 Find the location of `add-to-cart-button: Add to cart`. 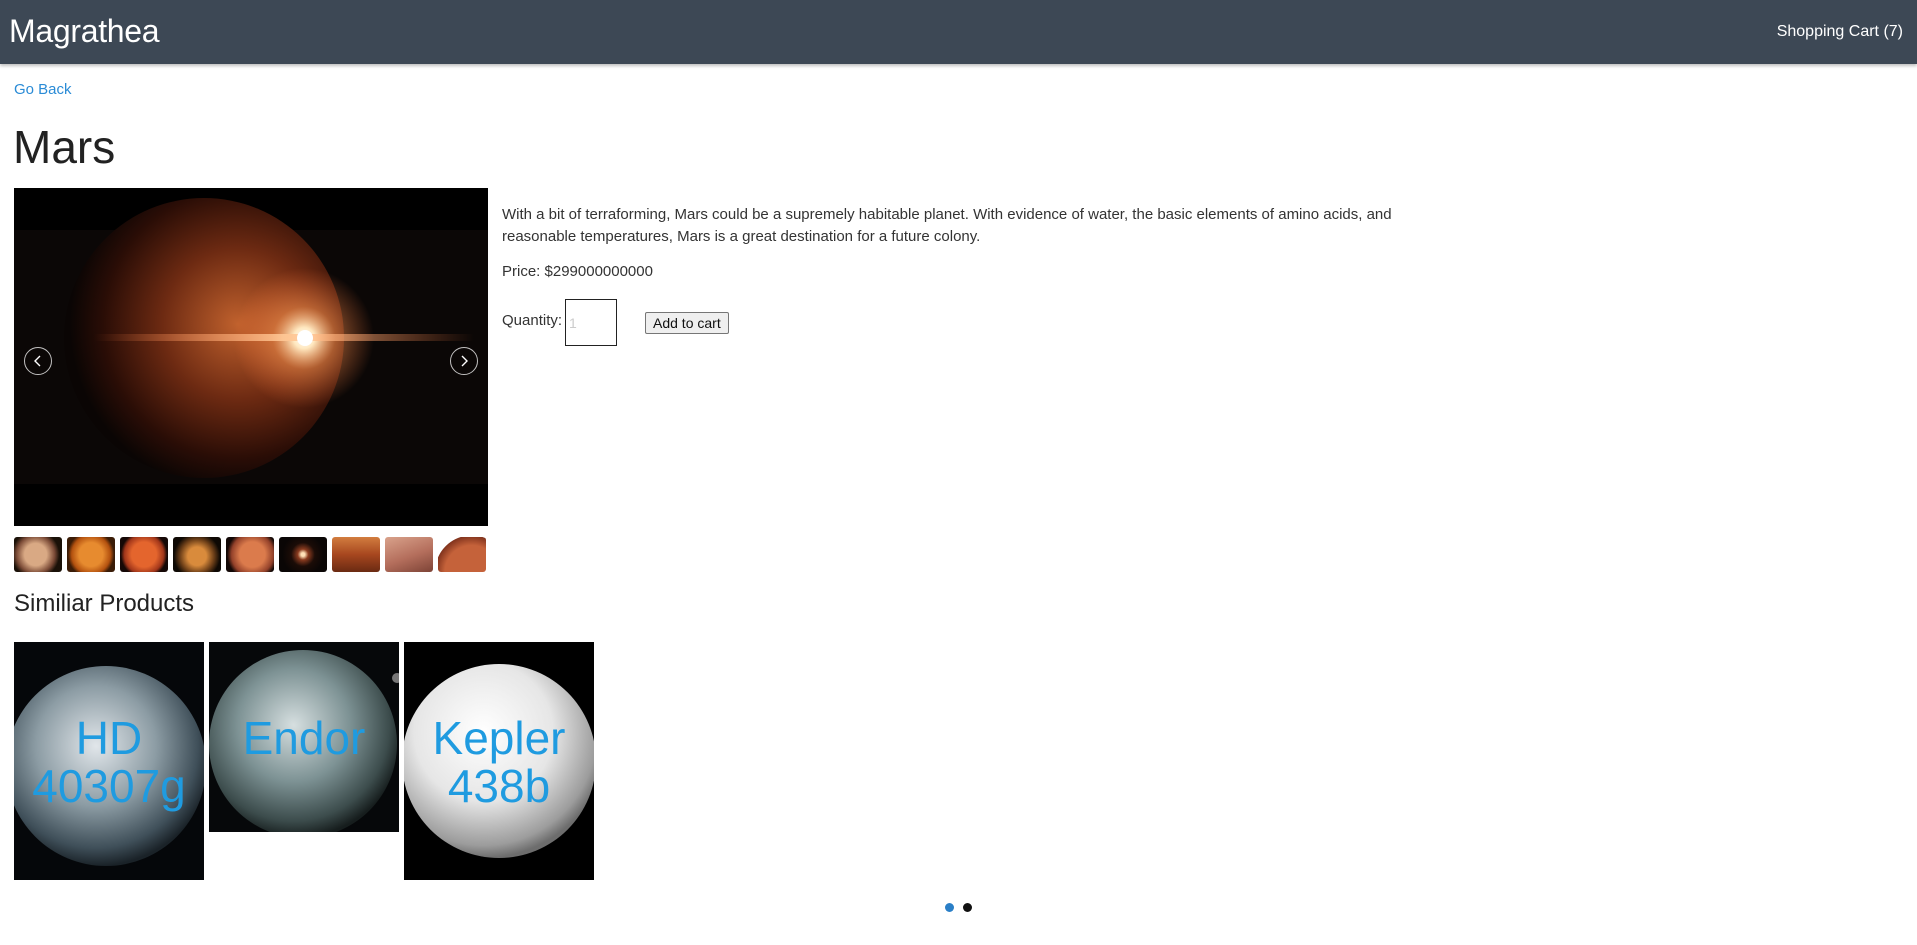

add-to-cart-button: Add to cart is located at coordinates (687, 323).